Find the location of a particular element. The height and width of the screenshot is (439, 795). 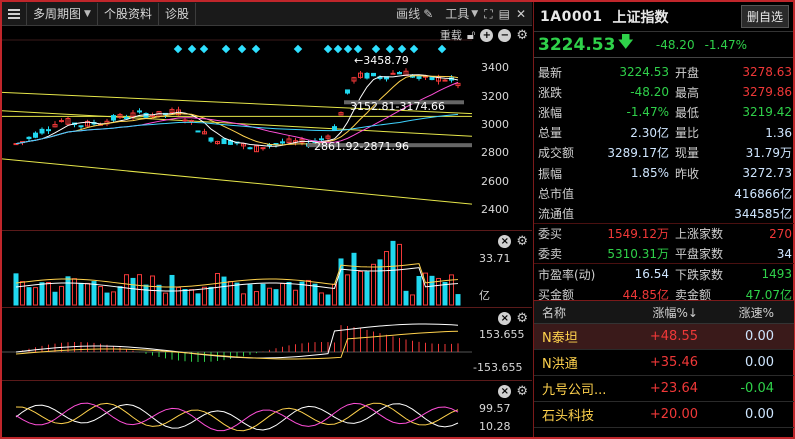

zoom-out-icon: − is located at coordinates (505, 35).